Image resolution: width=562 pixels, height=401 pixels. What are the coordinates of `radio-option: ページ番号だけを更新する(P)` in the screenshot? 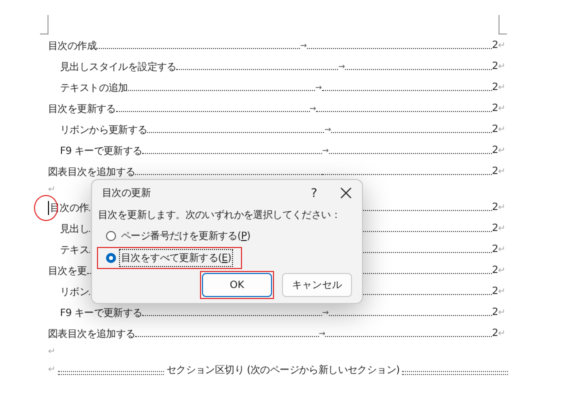 It's located at (179, 236).